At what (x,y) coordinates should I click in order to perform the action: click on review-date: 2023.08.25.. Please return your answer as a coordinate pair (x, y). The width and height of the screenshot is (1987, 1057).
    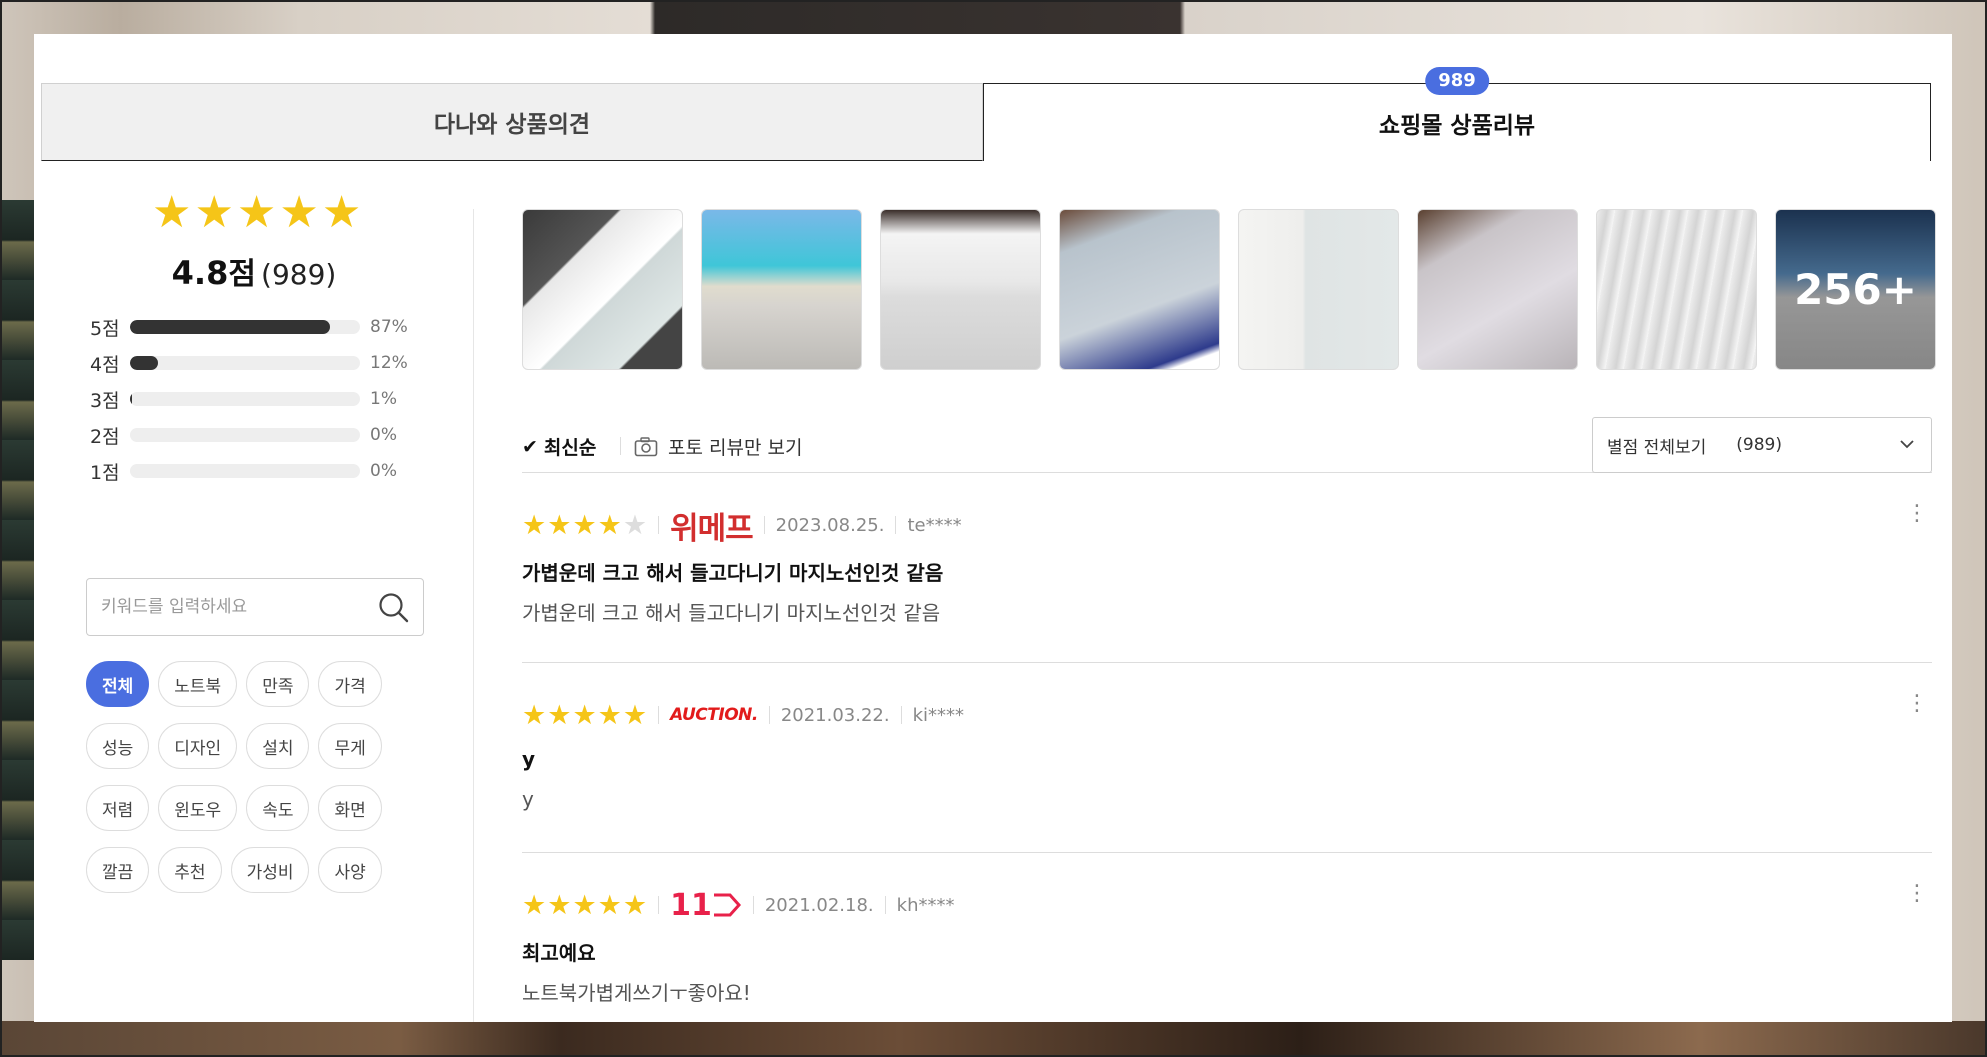
    Looking at the image, I should click on (830, 525).